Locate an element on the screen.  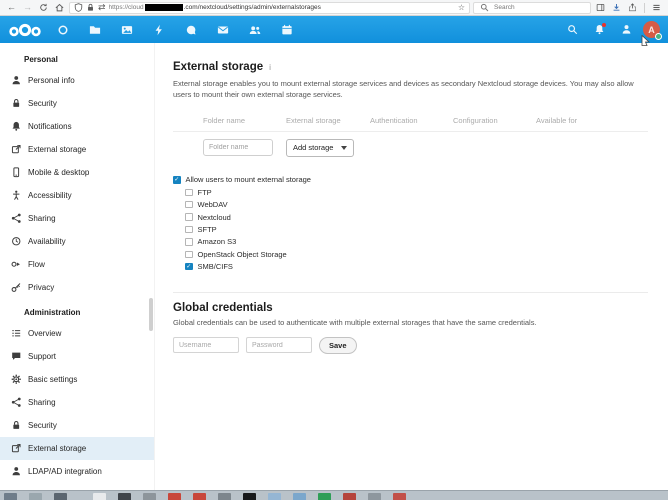
backend-nextcloud-checkbox is located at coordinates (189, 217).